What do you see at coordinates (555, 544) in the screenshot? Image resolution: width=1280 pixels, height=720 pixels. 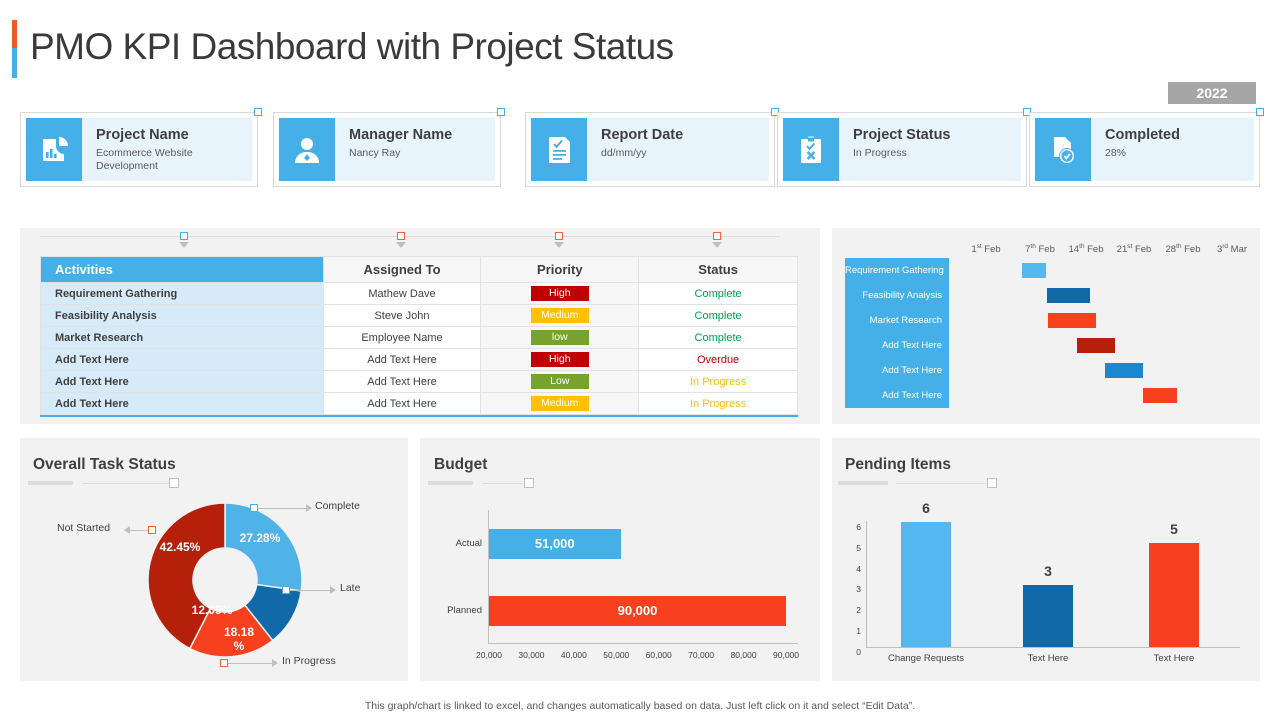 I see `budget-bar-actual: 51,000` at bounding box center [555, 544].